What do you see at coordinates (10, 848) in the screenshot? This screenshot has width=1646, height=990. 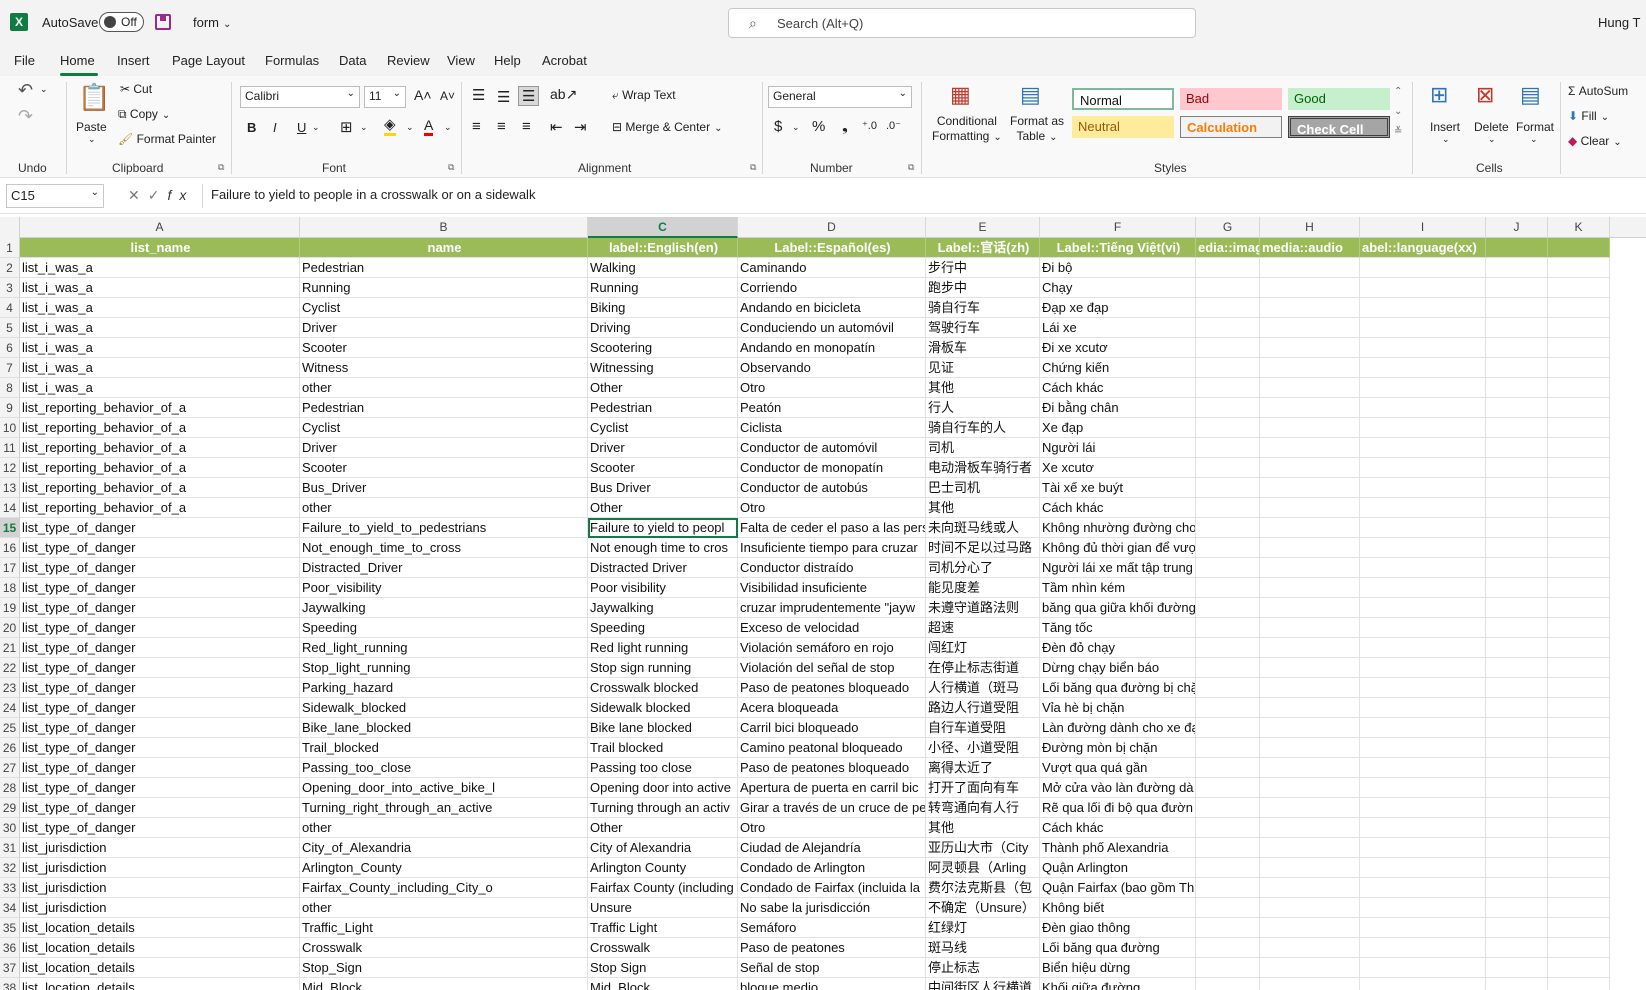 I see `row-number: 31` at bounding box center [10, 848].